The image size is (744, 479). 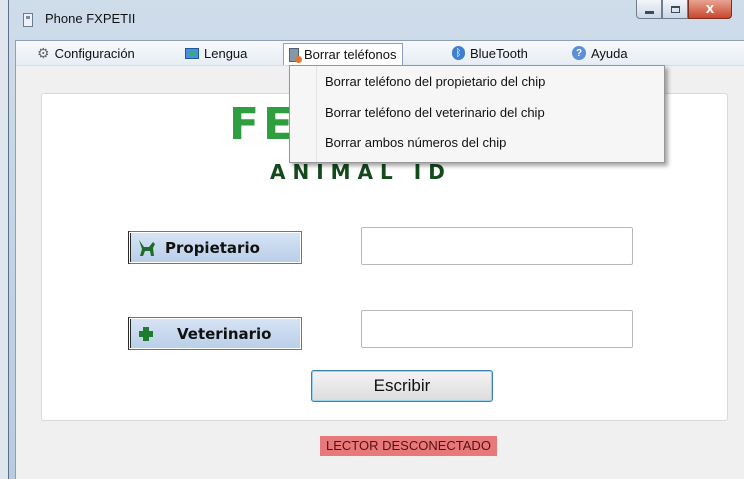 I want to click on maximize-icon, so click(x=675, y=9).